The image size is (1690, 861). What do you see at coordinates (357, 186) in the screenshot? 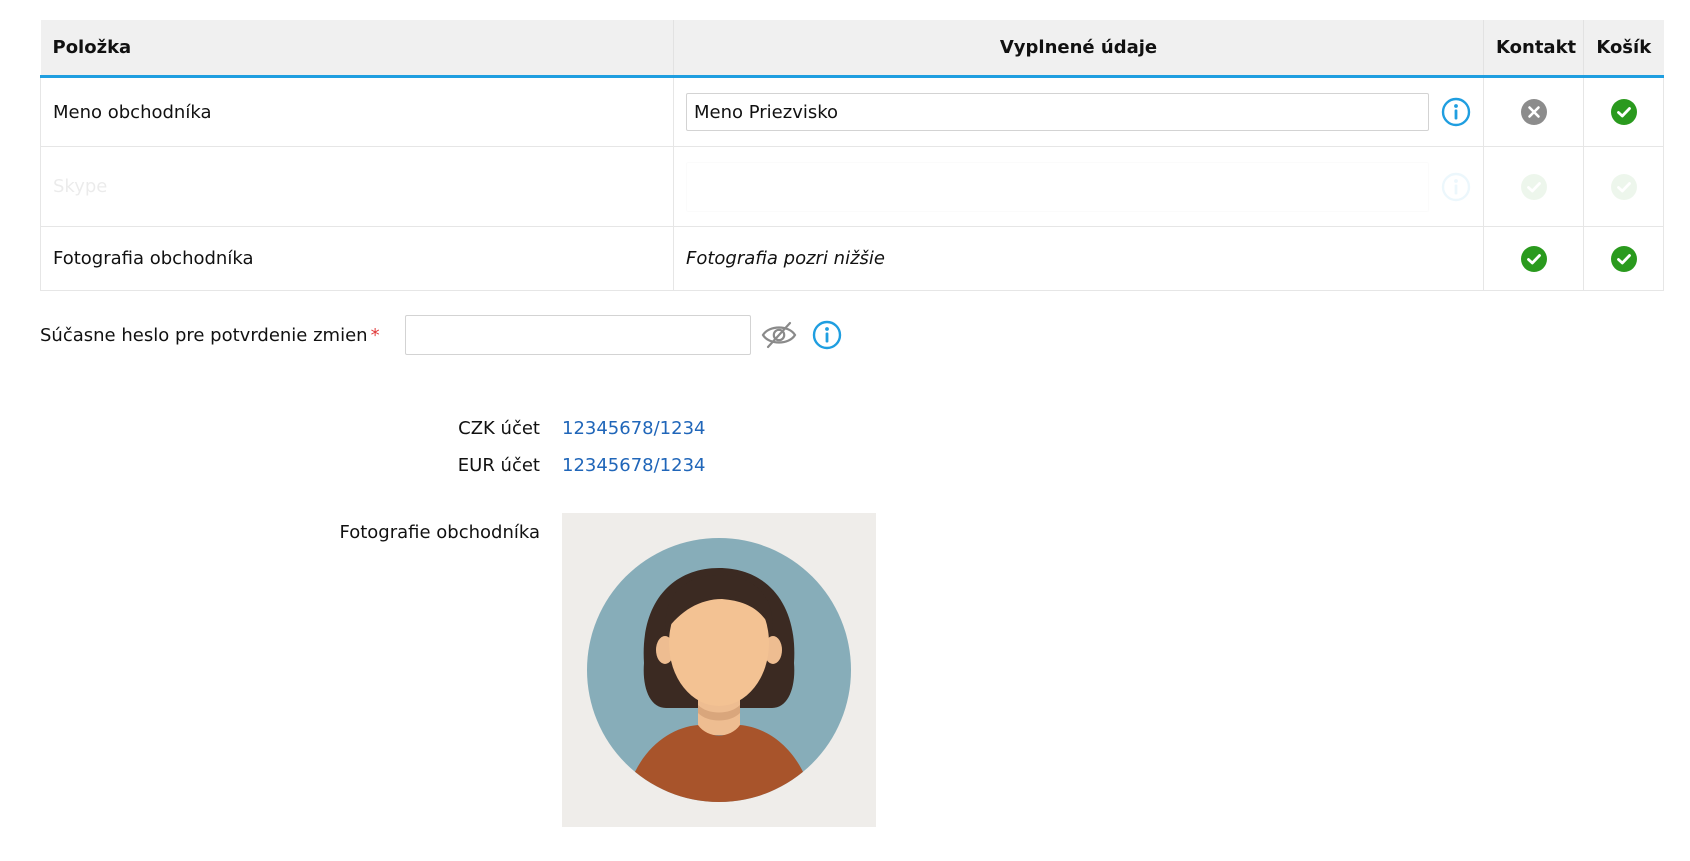
I see `row-label: Skype` at bounding box center [357, 186].